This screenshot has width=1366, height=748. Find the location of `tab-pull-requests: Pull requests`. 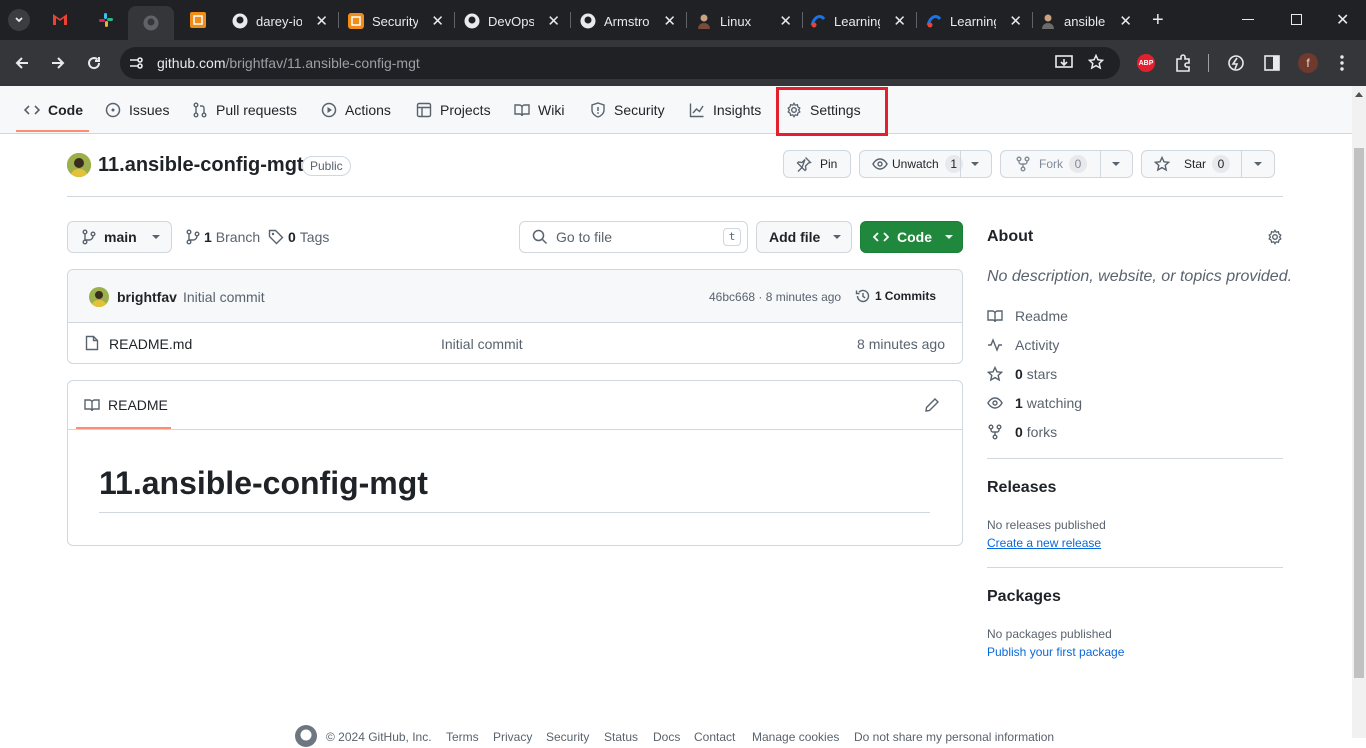

tab-pull-requests: Pull requests is located at coordinates (244, 110).